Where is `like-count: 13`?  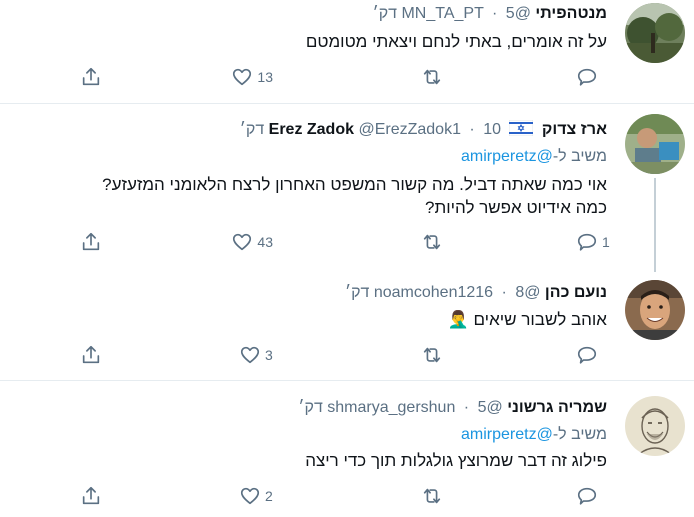 like-count: 13 is located at coordinates (265, 77).